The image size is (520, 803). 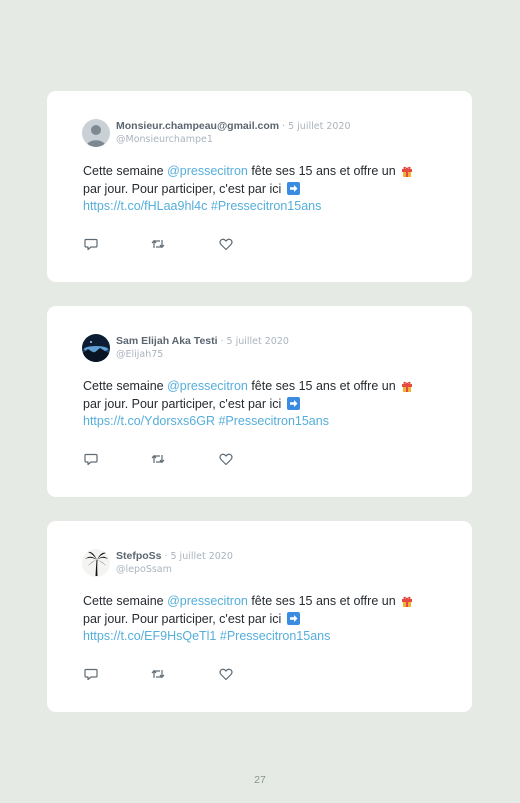 I want to click on page-number: 27, so click(x=260, y=780).